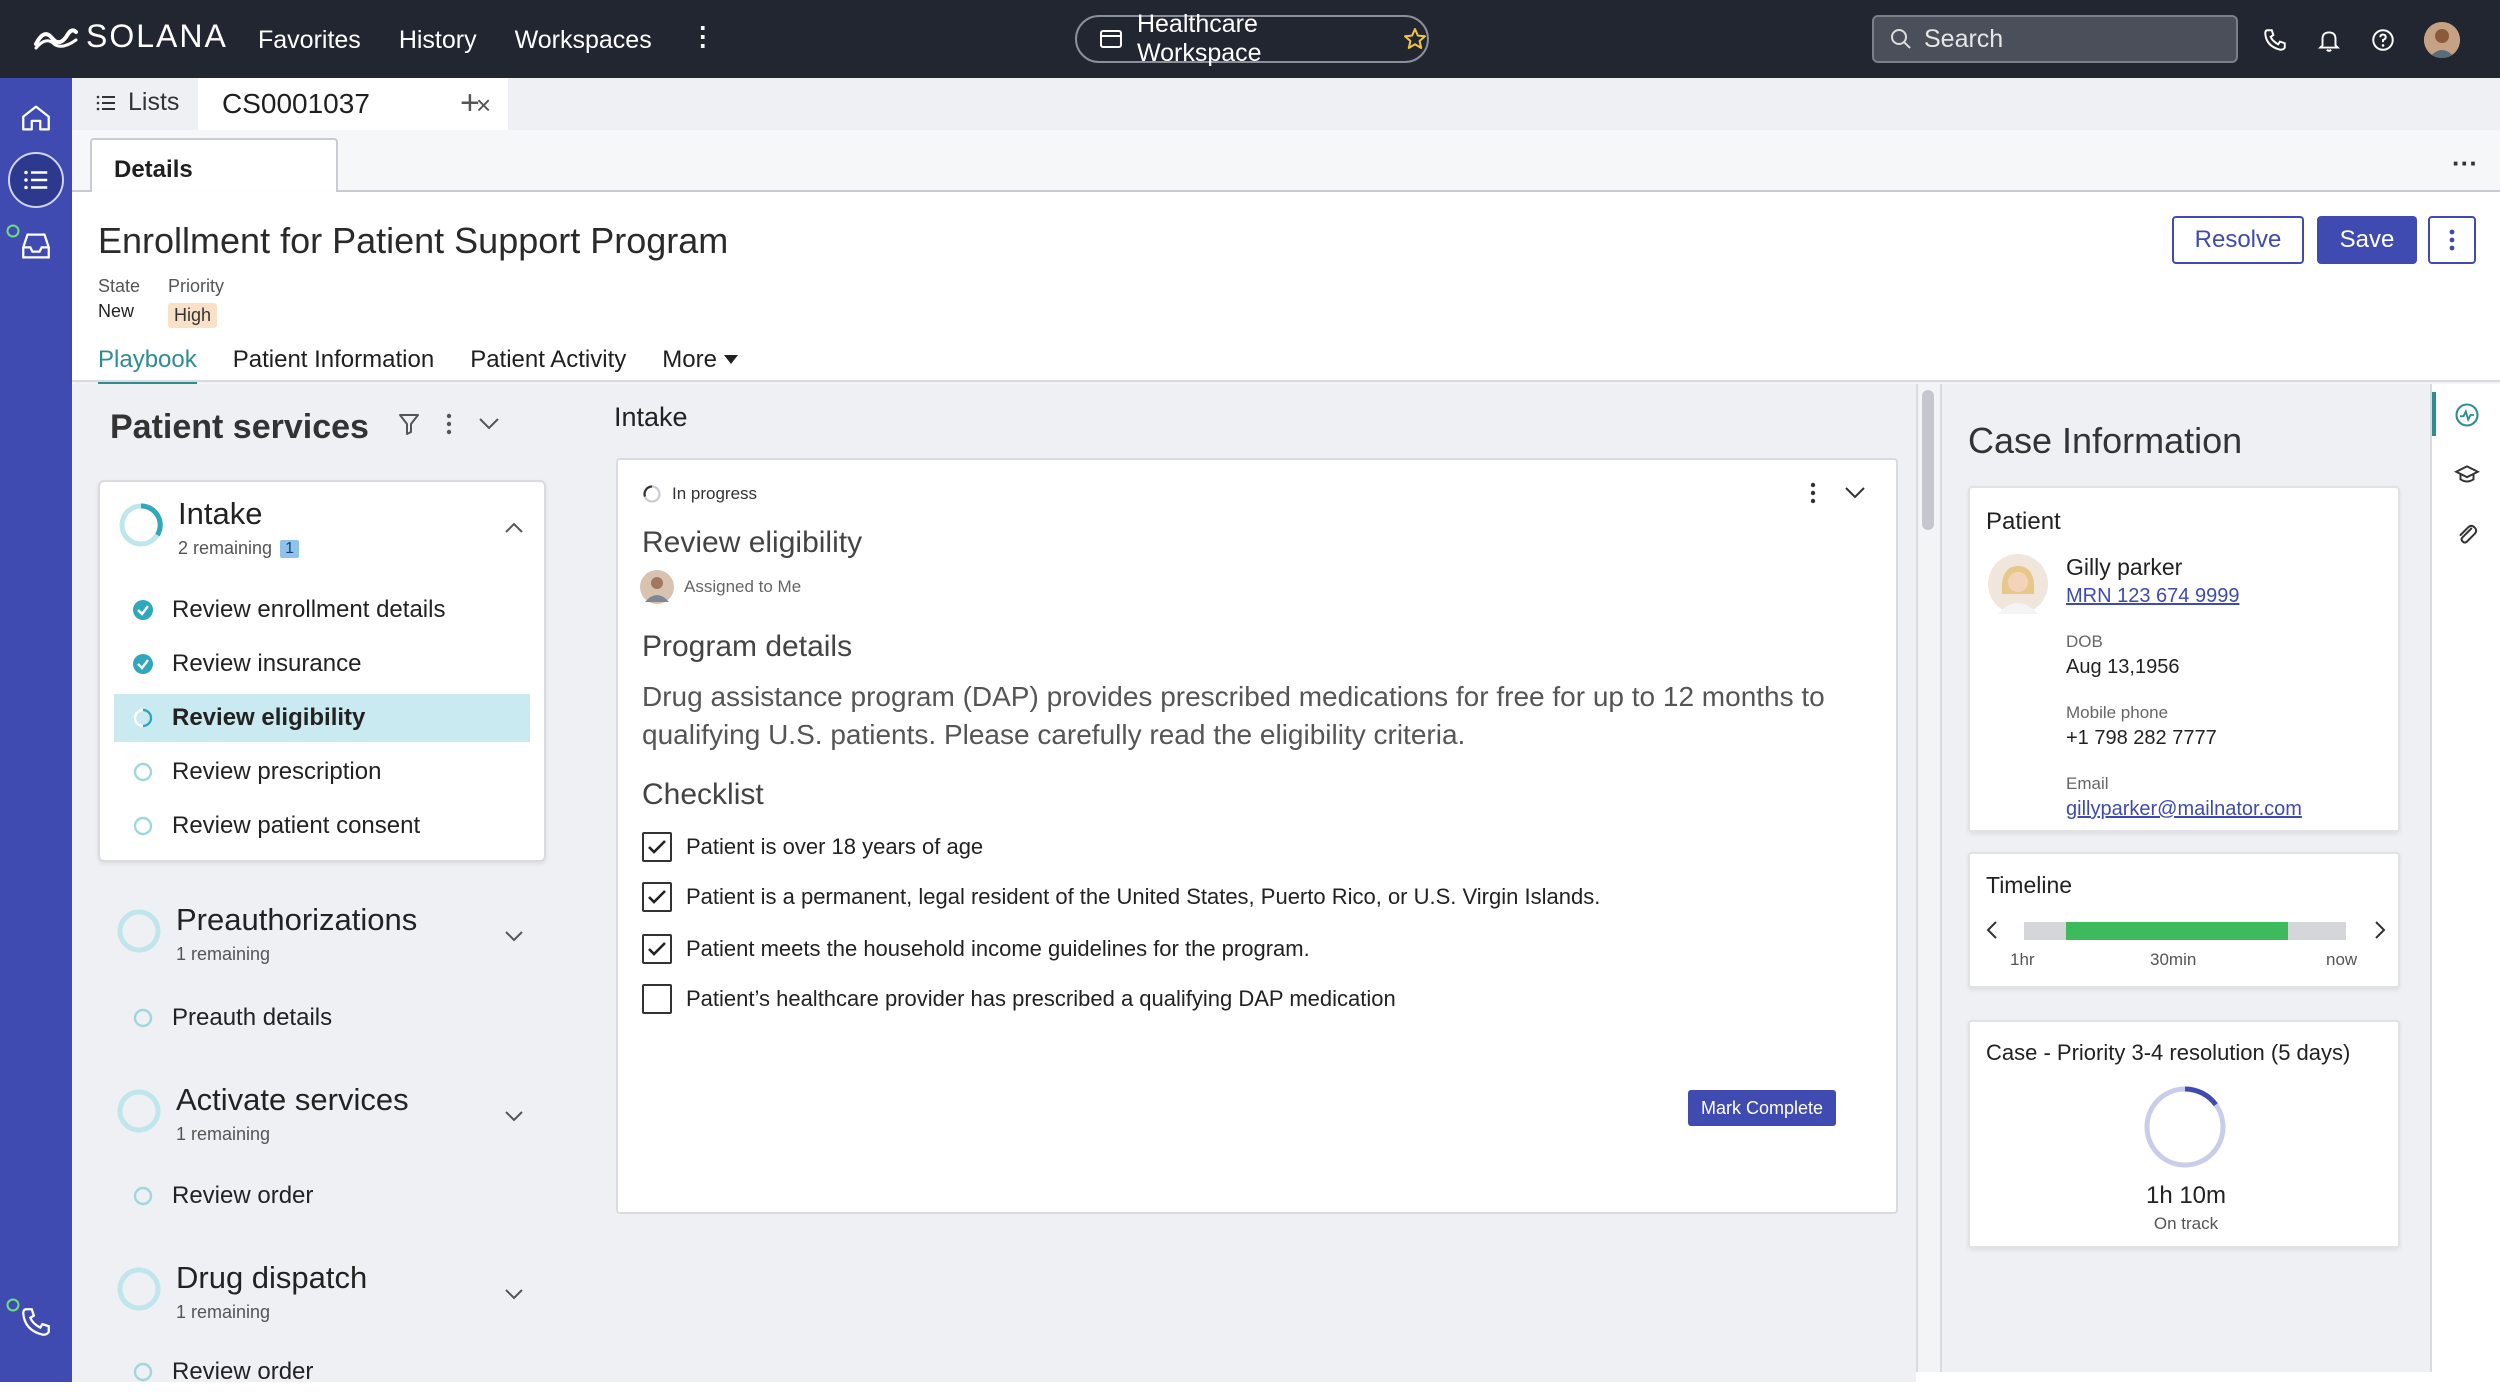 The width and height of the screenshot is (2500, 1396). What do you see at coordinates (239, 427) in the screenshot?
I see `playbook-title: Patient services` at bounding box center [239, 427].